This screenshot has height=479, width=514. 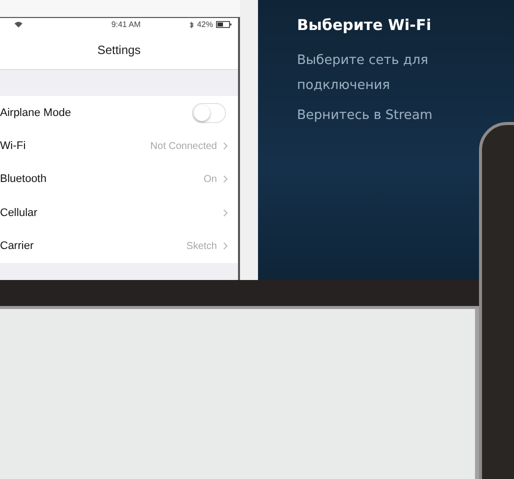 I want to click on panel-subtitle: Выберите сеть для подключения, so click(x=363, y=73).